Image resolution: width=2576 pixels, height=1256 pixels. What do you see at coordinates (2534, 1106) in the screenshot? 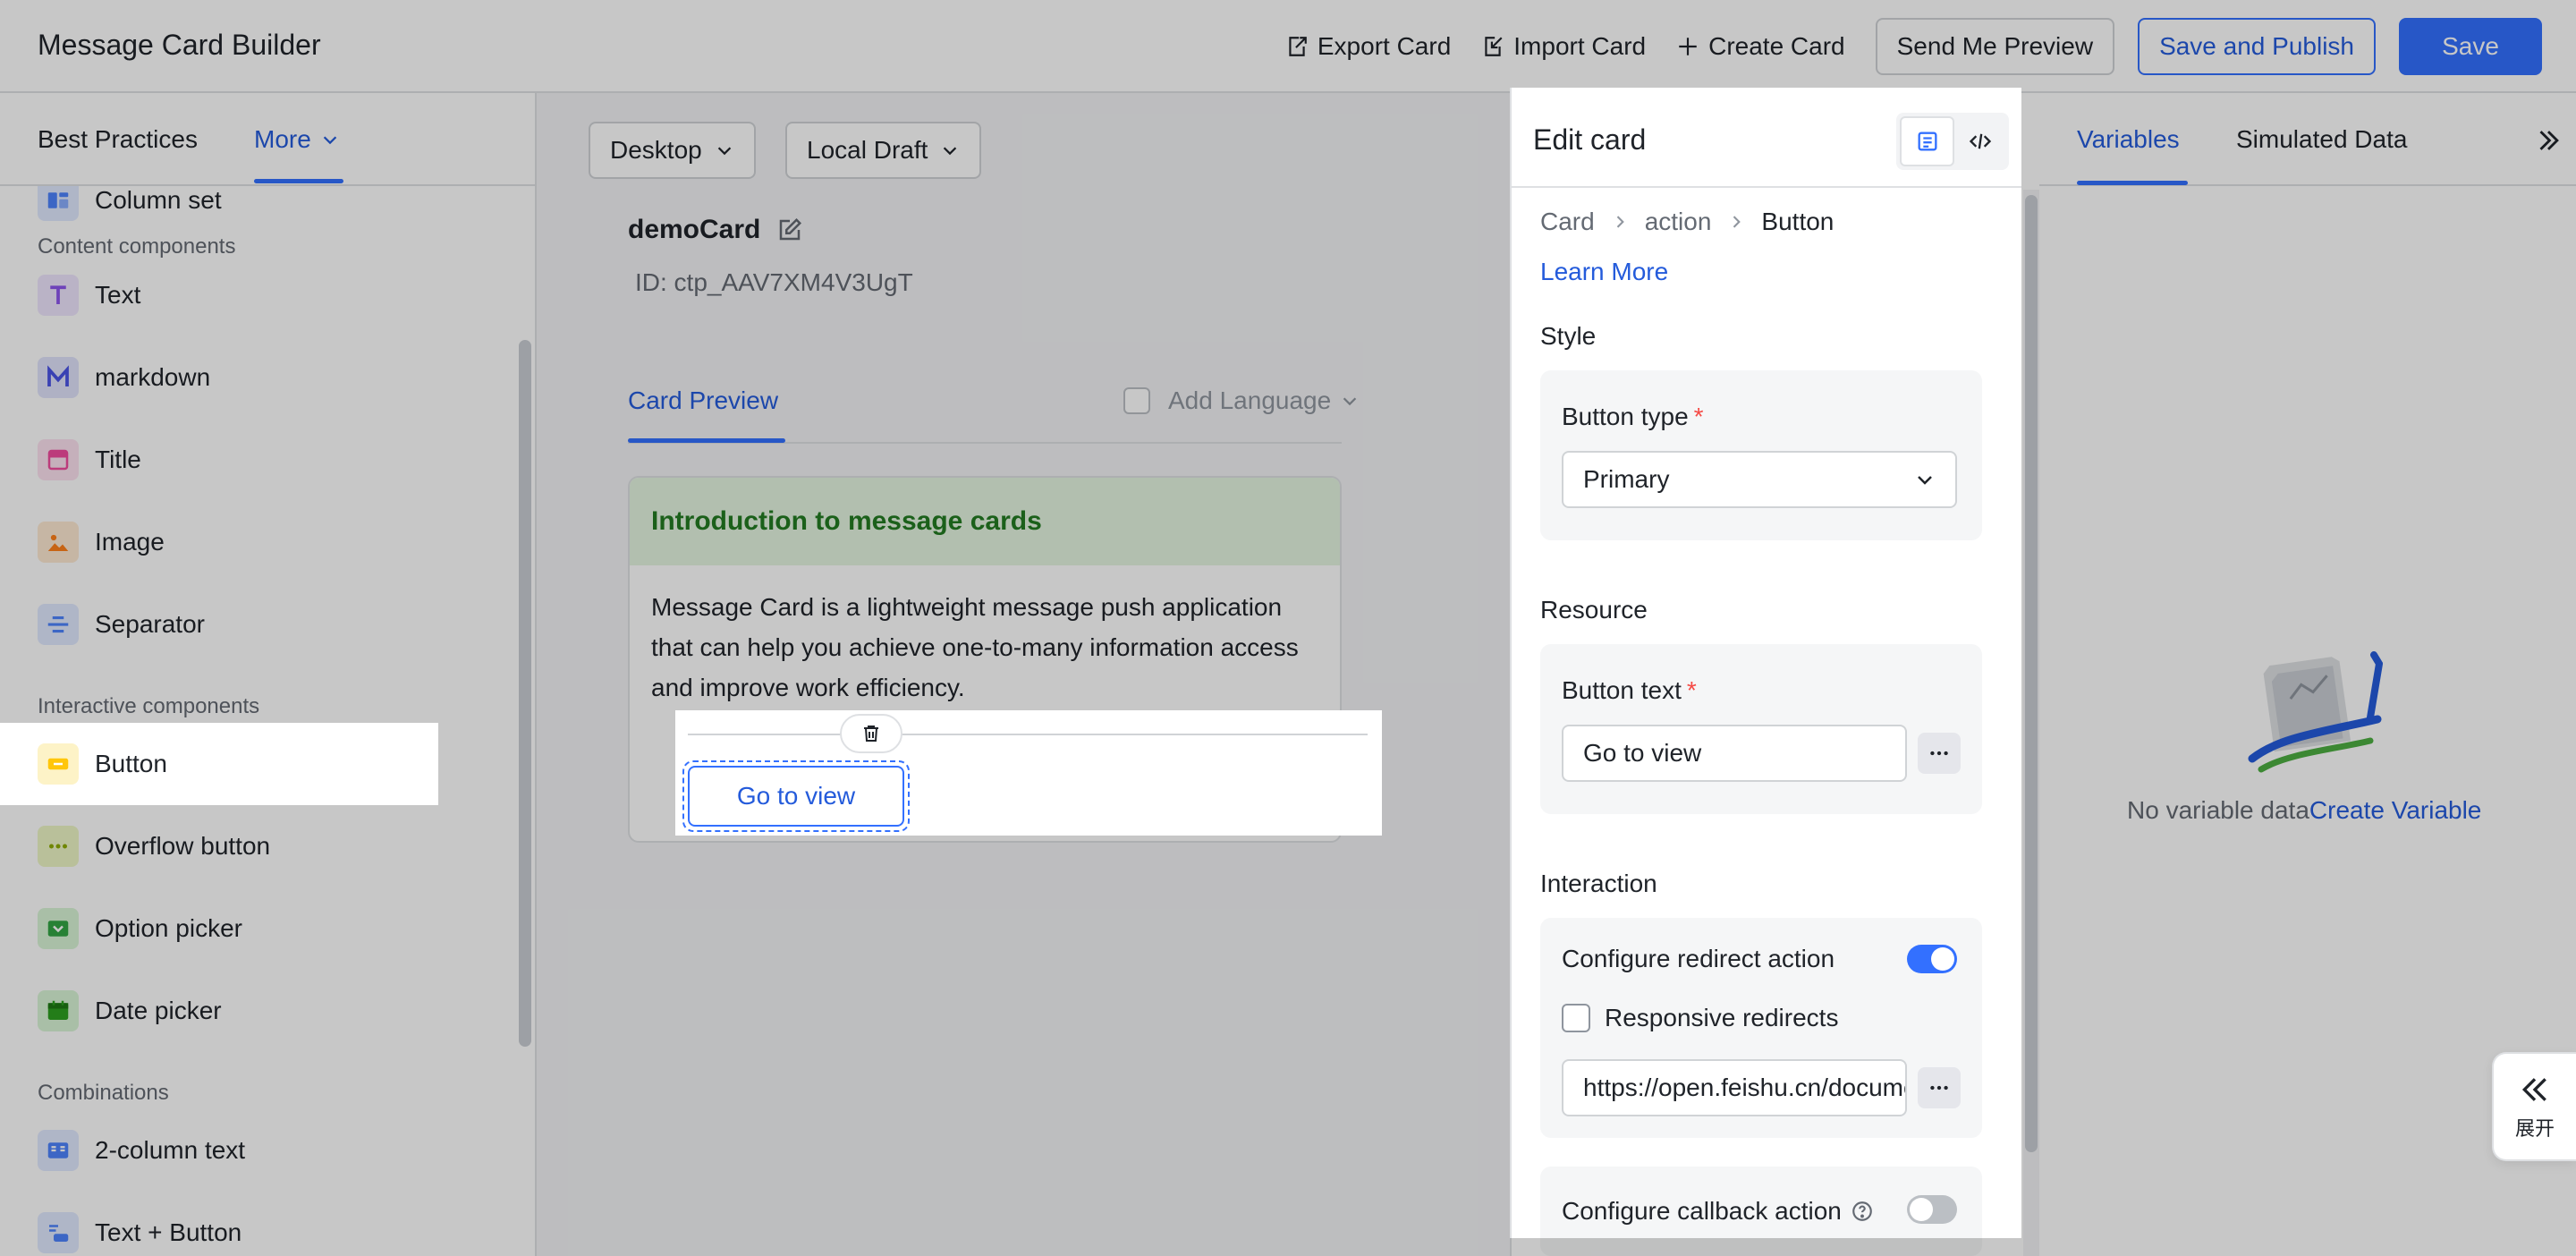
I see `expand-panel-tab: 展开` at bounding box center [2534, 1106].